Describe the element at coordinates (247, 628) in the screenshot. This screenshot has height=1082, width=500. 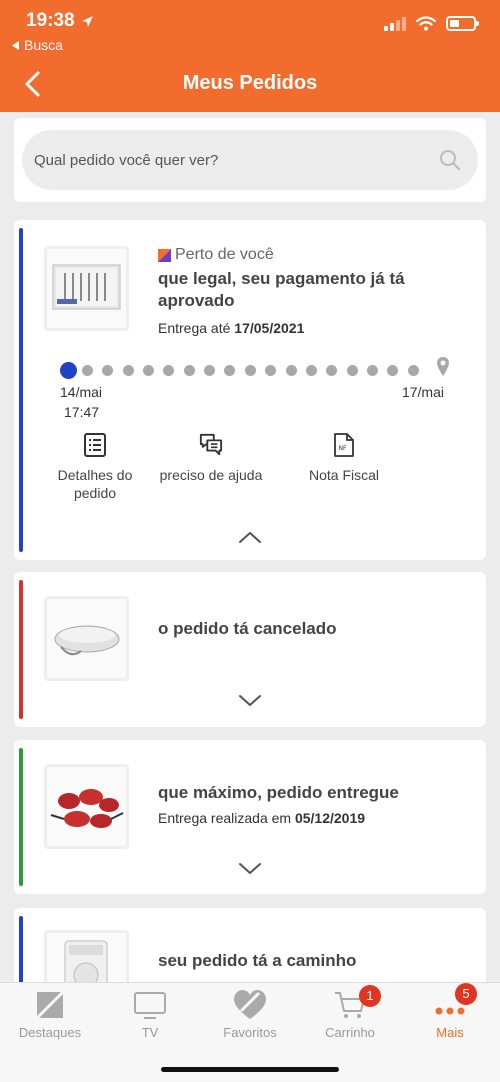
I see `order-status-text: o pedido tá cancelado` at that location.